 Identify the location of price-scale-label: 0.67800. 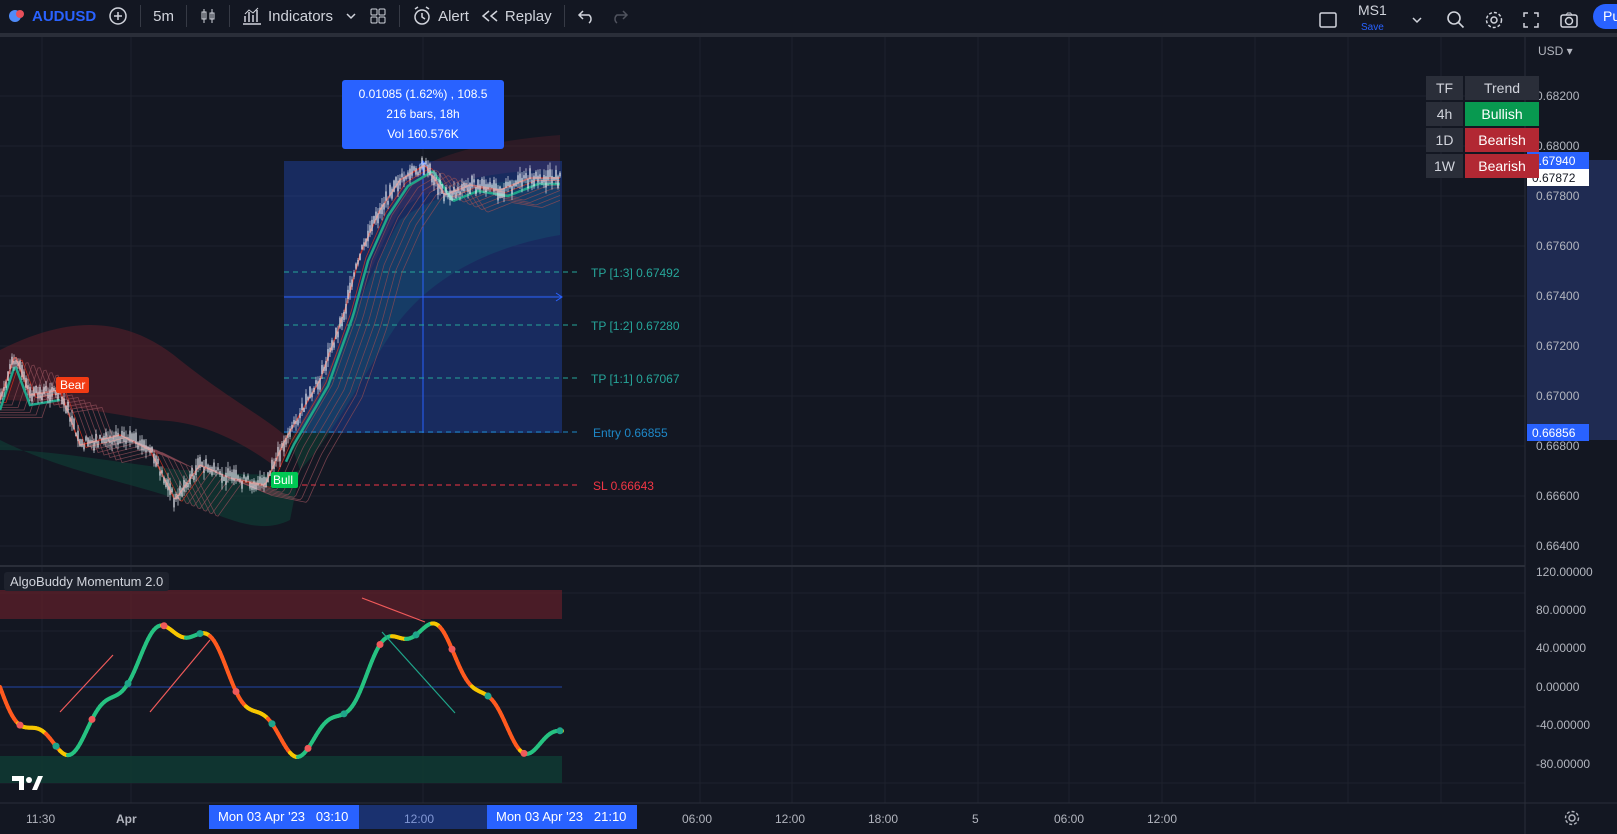
(1558, 196).